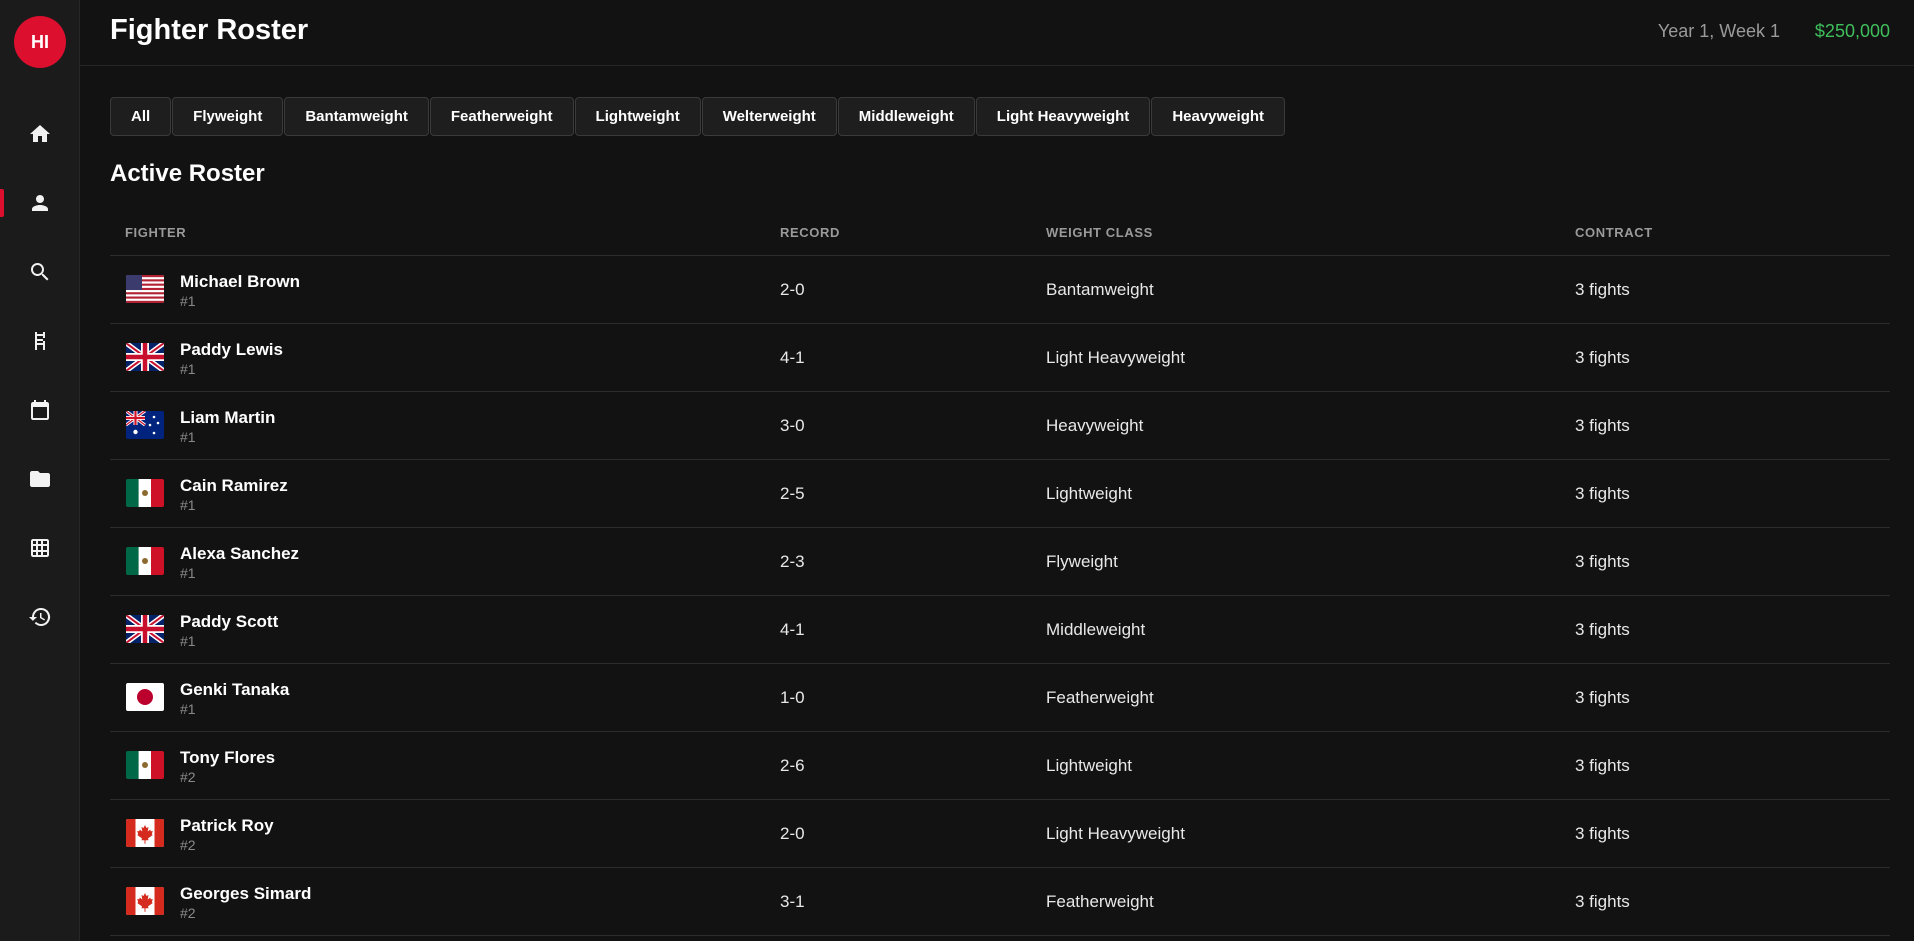 The height and width of the screenshot is (941, 1914). I want to click on table-row: Cain Ramirez #1 2-5 Lightweight 3 fights, so click(1000, 494).